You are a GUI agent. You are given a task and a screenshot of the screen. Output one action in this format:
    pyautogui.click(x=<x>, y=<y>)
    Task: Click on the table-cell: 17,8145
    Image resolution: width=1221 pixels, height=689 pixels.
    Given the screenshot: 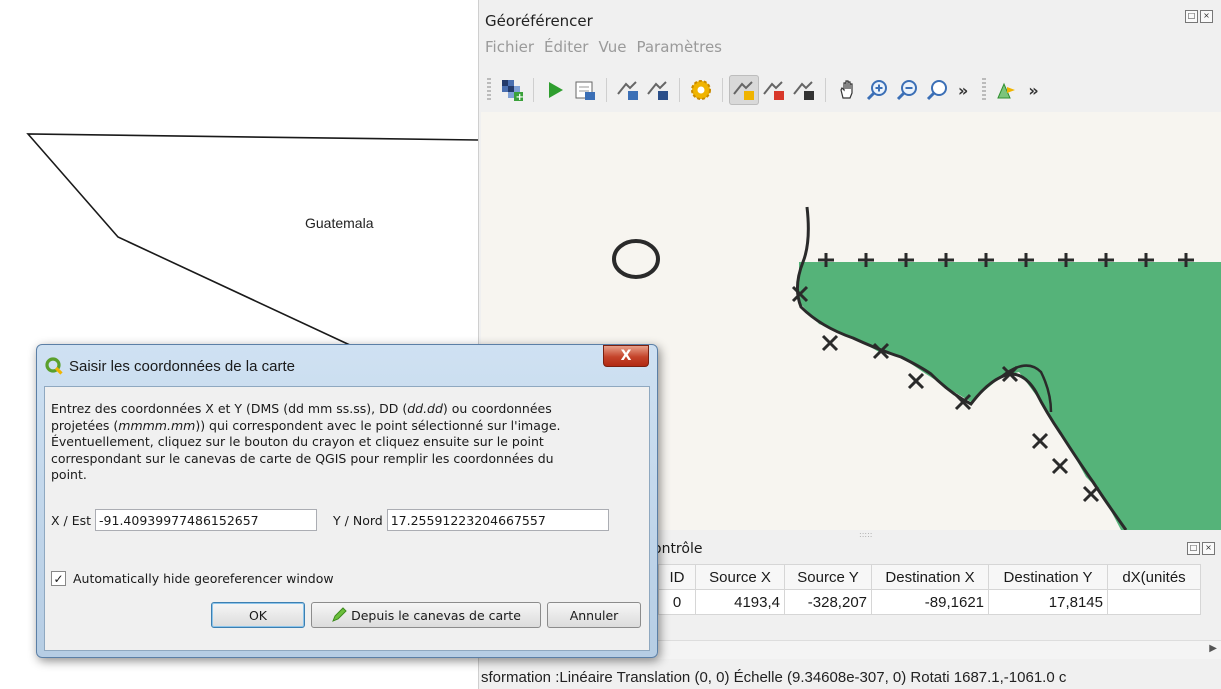 What is the action you would take?
    pyautogui.click(x=1048, y=602)
    